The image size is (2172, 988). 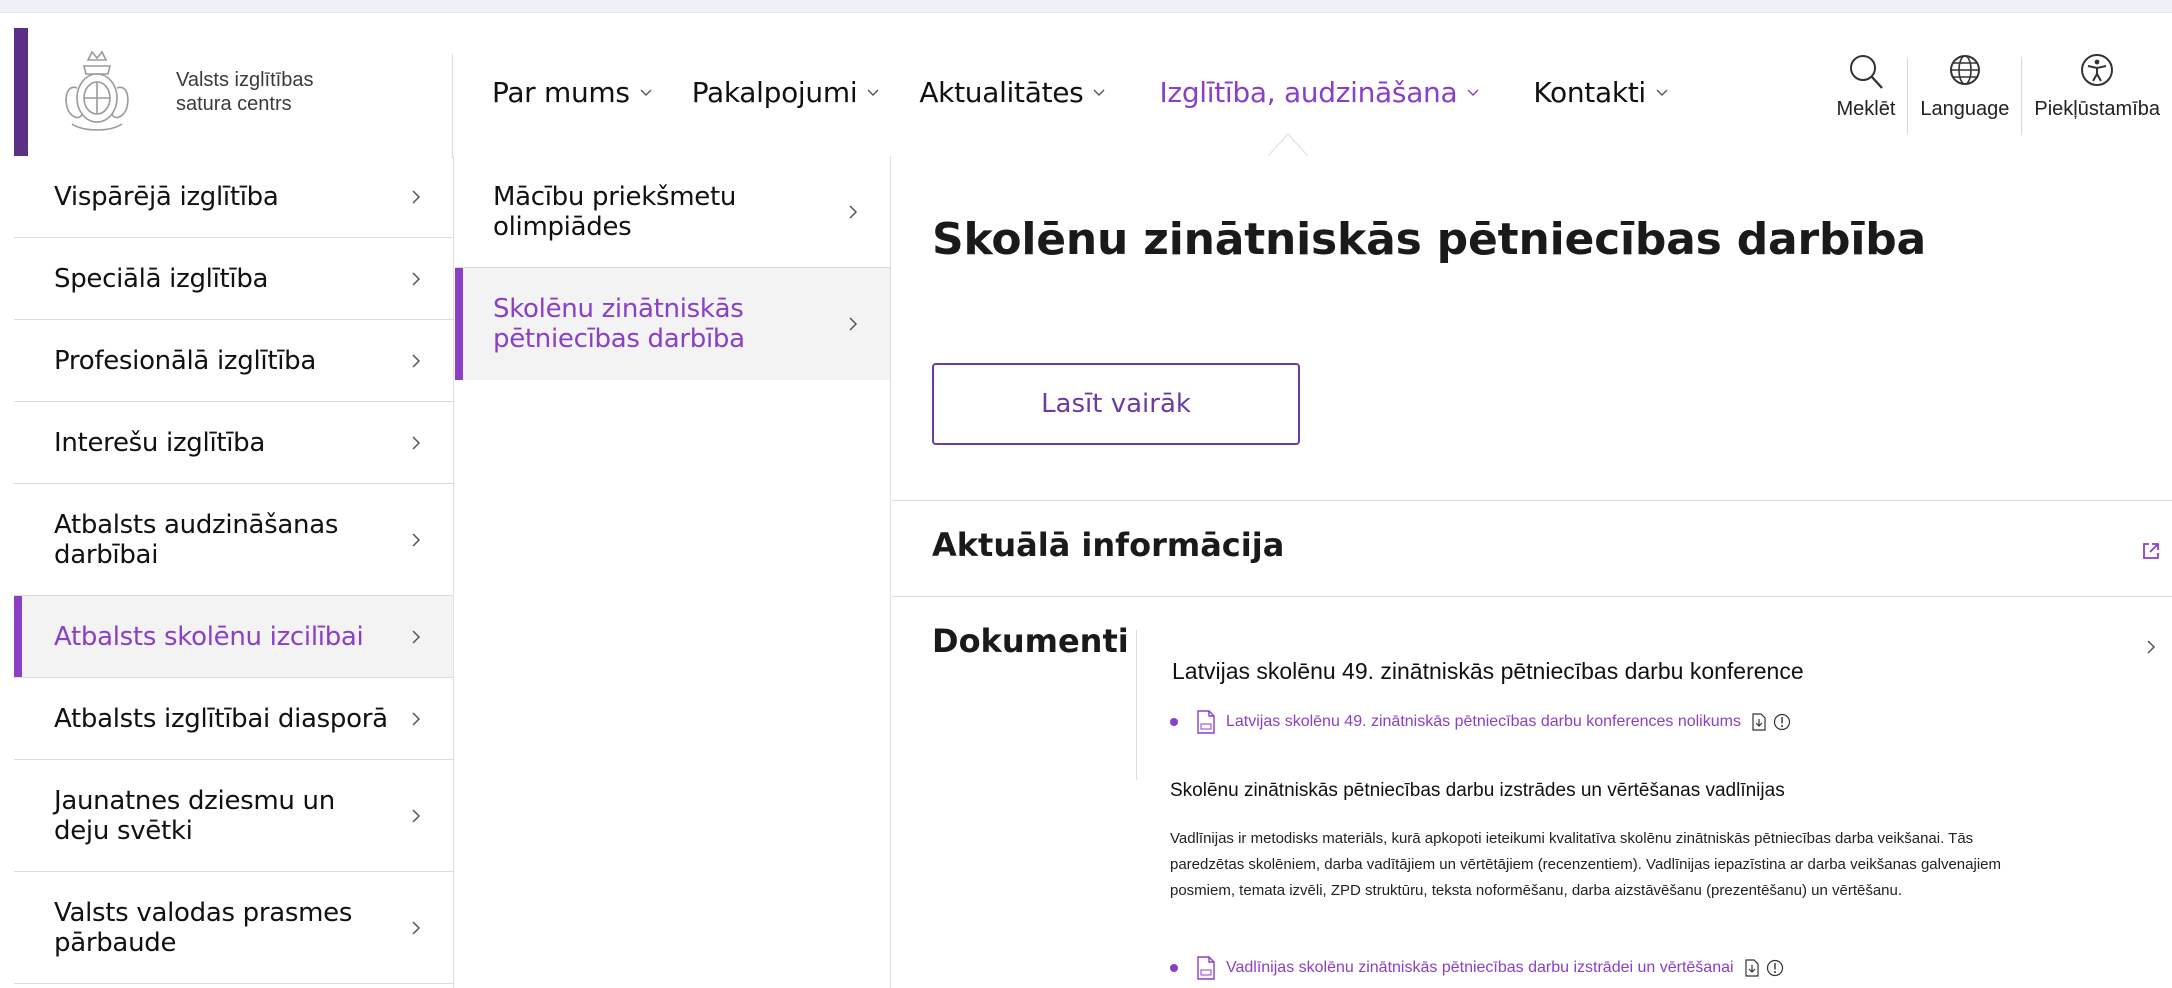 What do you see at coordinates (1116, 404) in the screenshot?
I see `read-more-button: Lasīt vairāk` at bounding box center [1116, 404].